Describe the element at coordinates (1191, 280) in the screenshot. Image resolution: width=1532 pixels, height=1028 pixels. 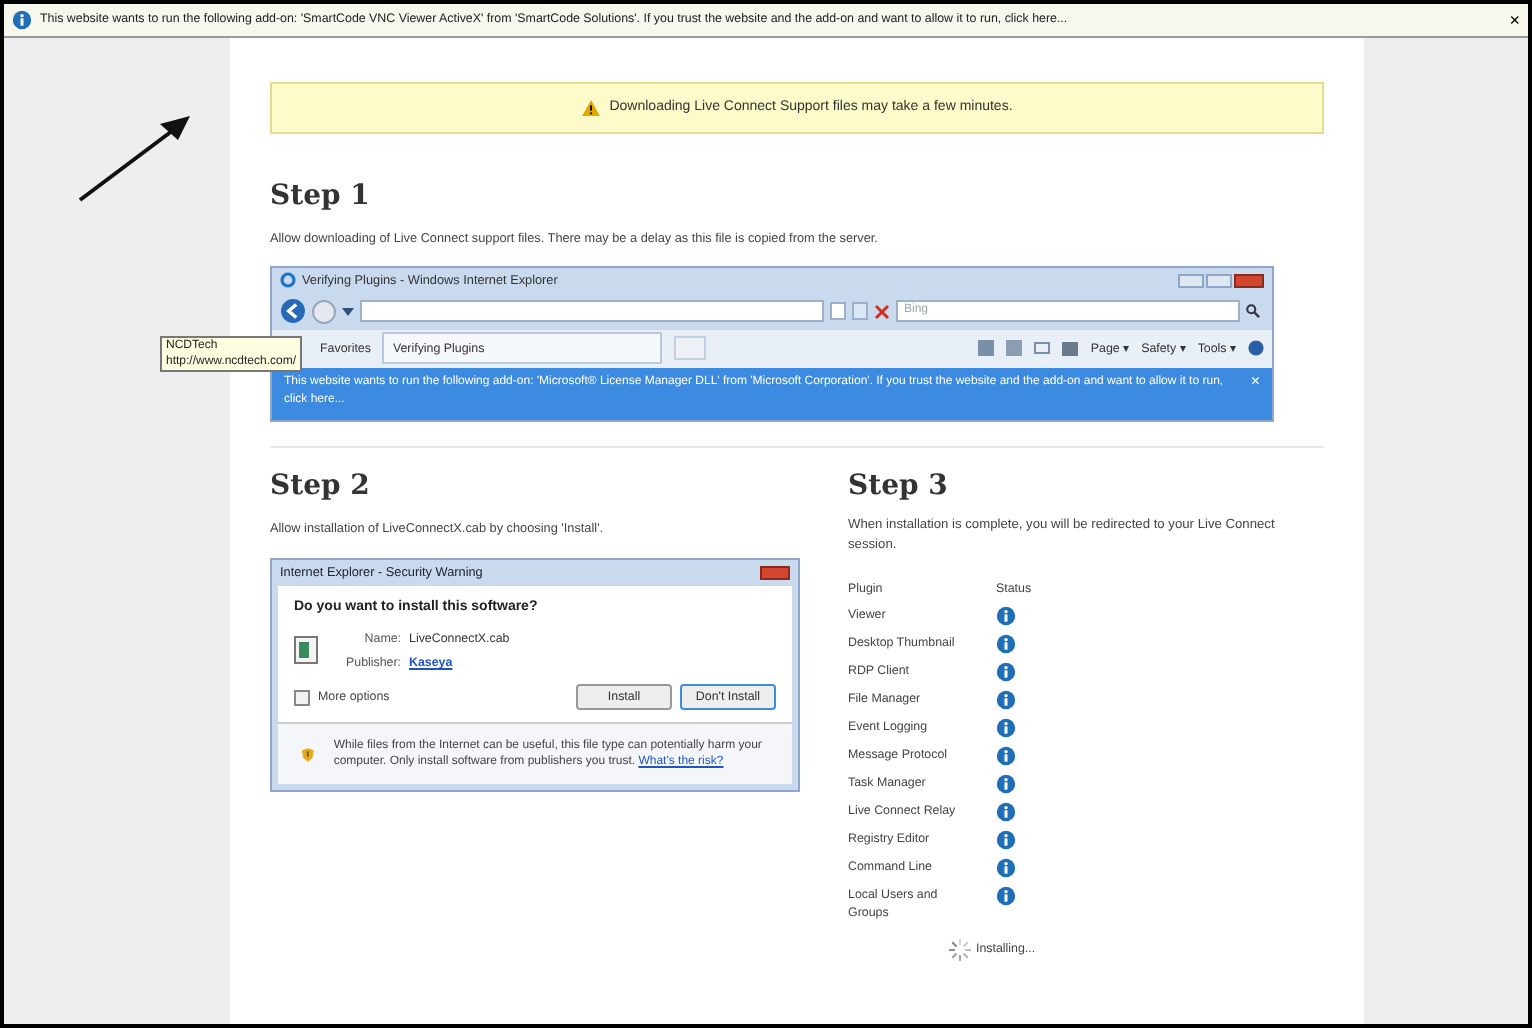
I see `minimize-button` at that location.